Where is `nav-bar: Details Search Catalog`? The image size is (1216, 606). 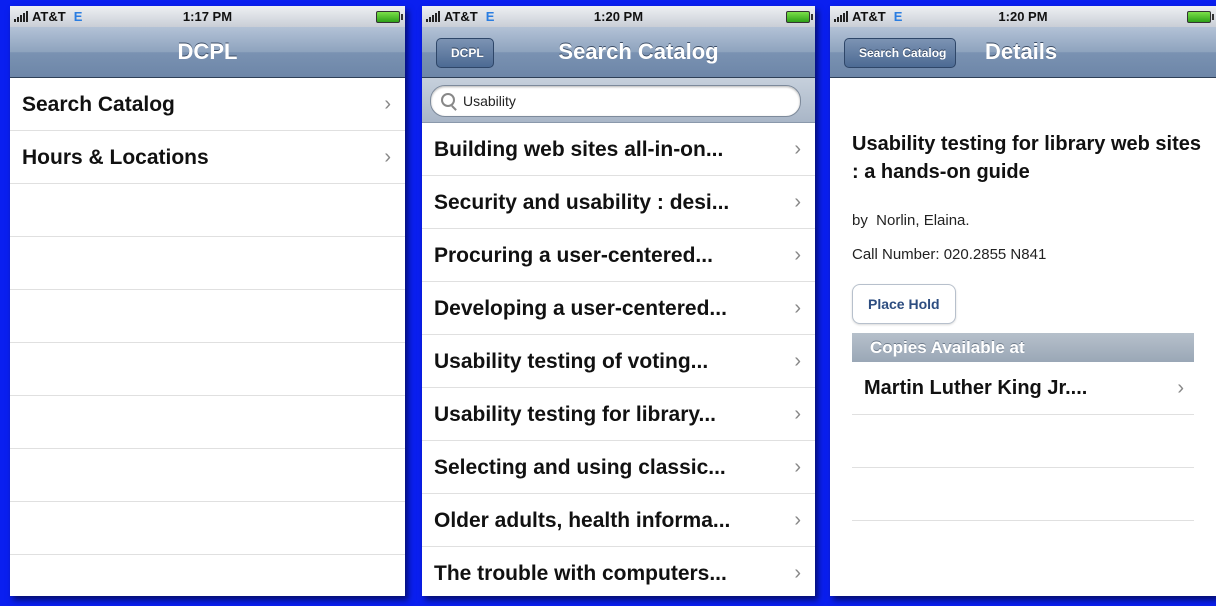
nav-bar: Details Search Catalog is located at coordinates (1023, 52).